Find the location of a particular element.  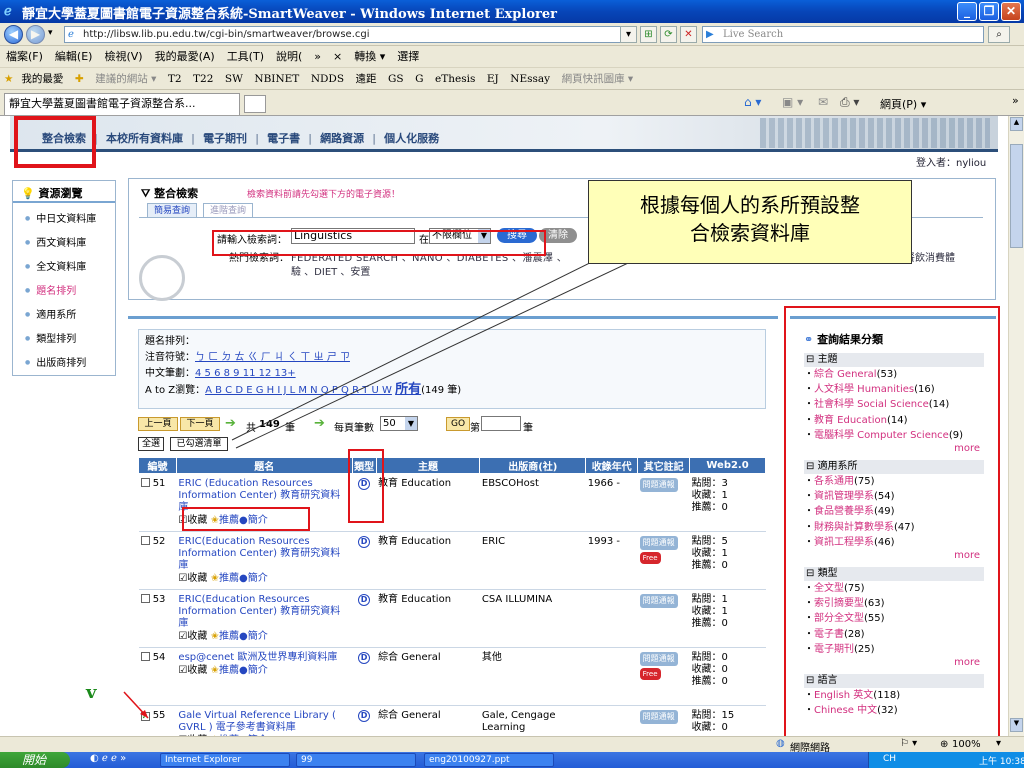

fav-g: G is located at coordinates (419, 79).